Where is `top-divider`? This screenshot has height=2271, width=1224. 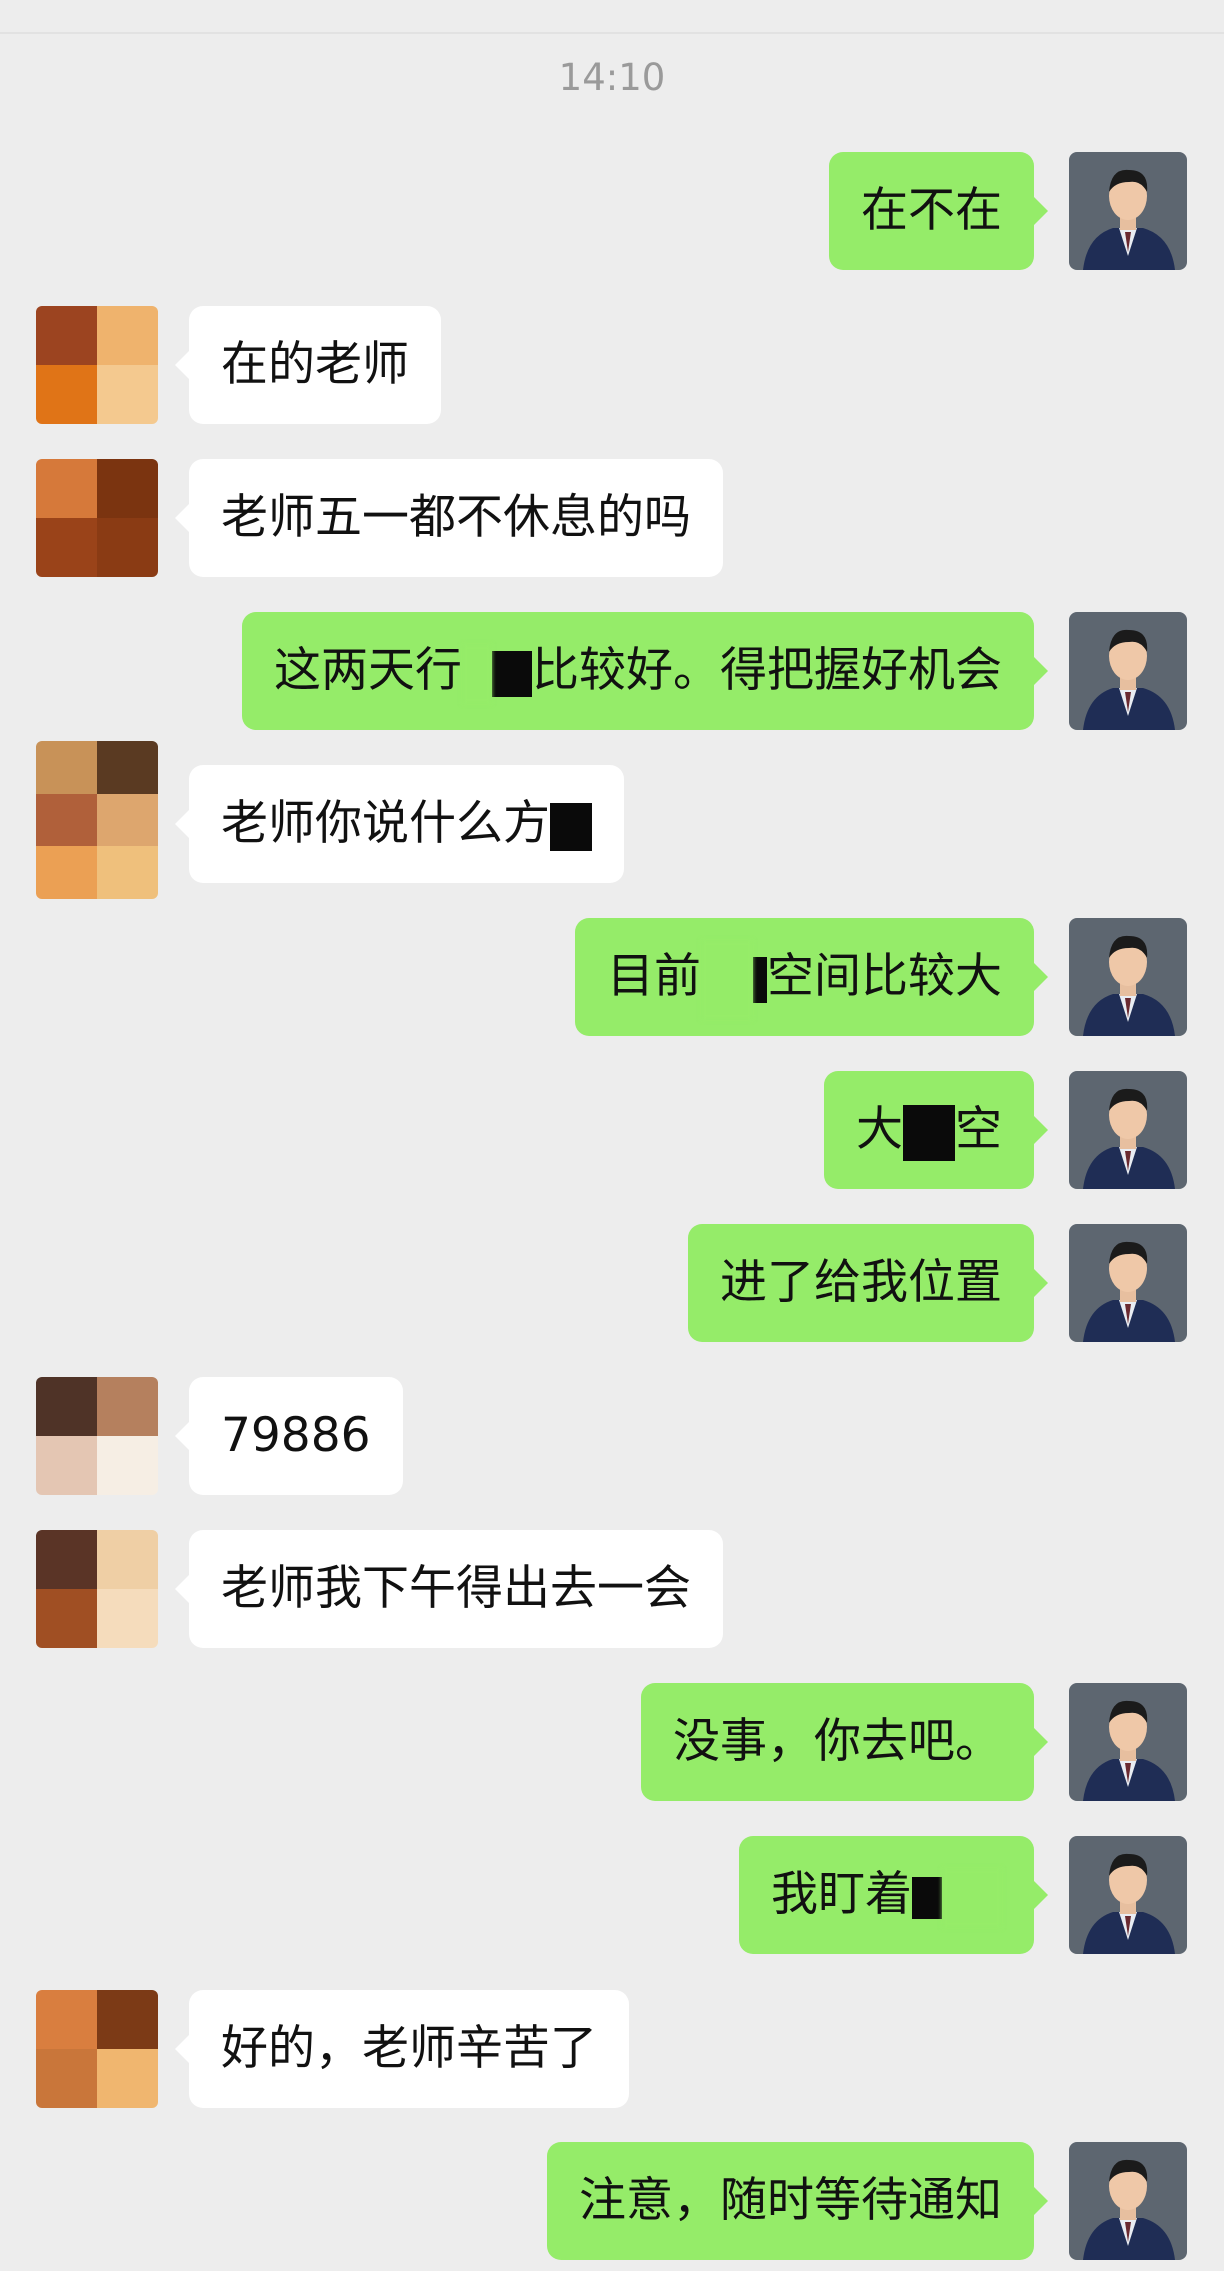
top-divider is located at coordinates (612, 33).